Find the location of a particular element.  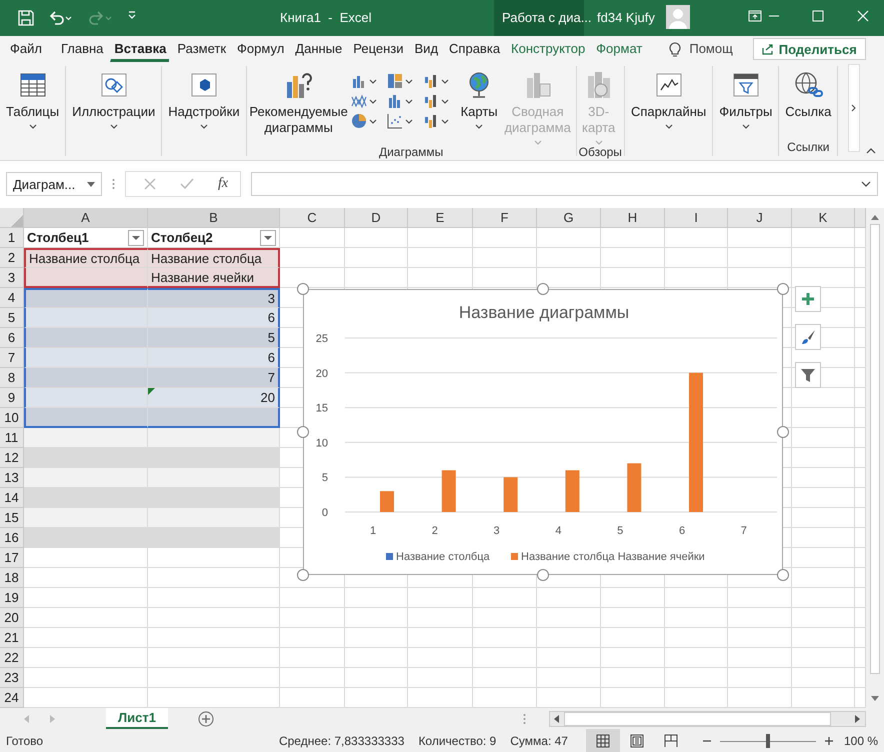

row-header: 8 is located at coordinates (12, 378).